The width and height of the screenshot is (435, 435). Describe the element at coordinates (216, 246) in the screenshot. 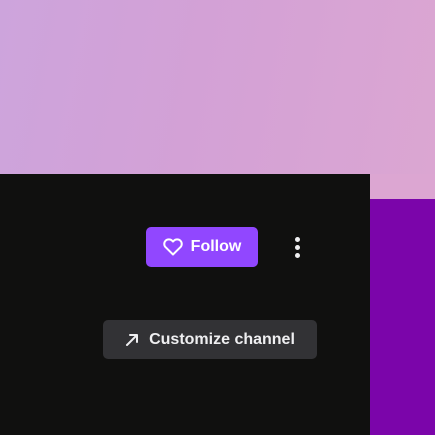

I see `follow-label: Follow` at that location.